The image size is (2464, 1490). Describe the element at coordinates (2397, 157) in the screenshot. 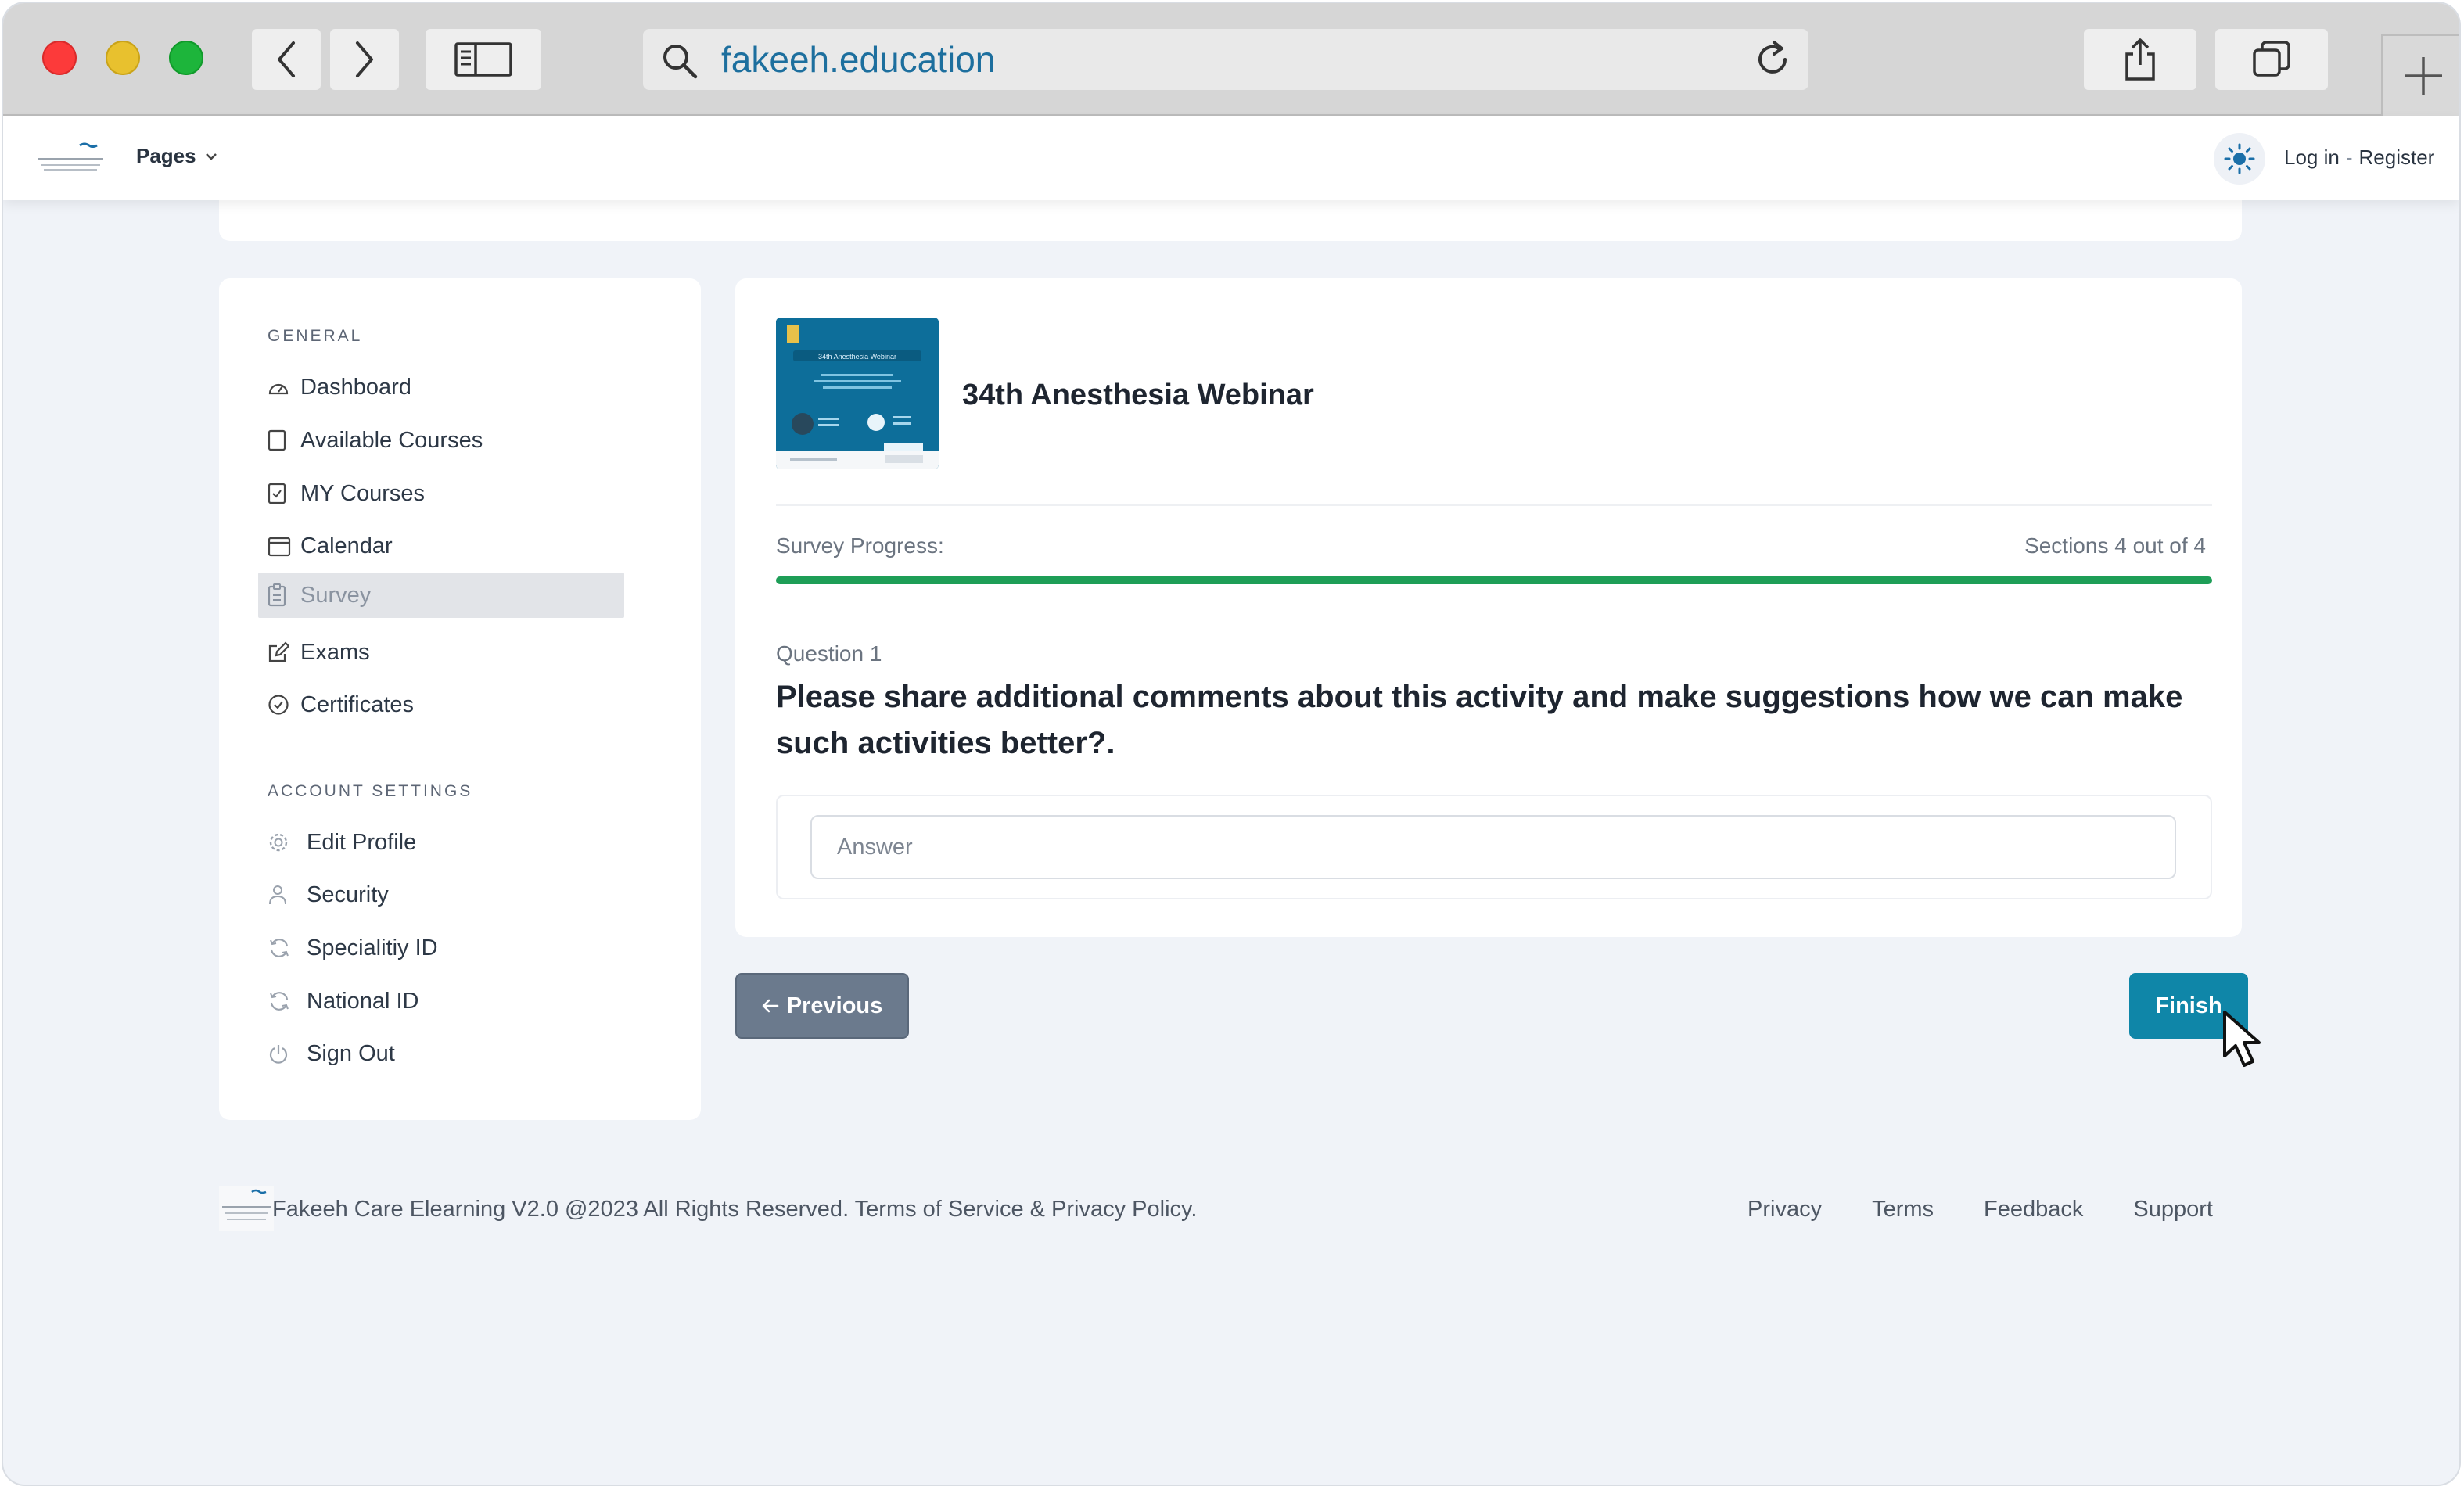

I see `register-link: Register` at that location.